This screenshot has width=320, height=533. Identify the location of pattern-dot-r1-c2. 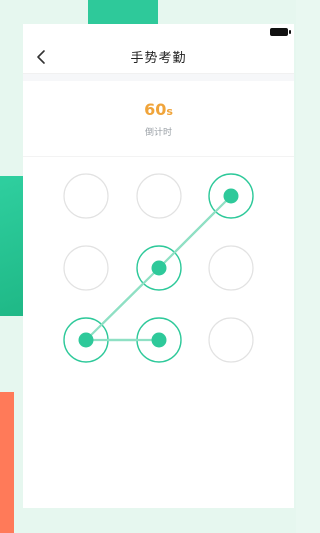
(159, 196).